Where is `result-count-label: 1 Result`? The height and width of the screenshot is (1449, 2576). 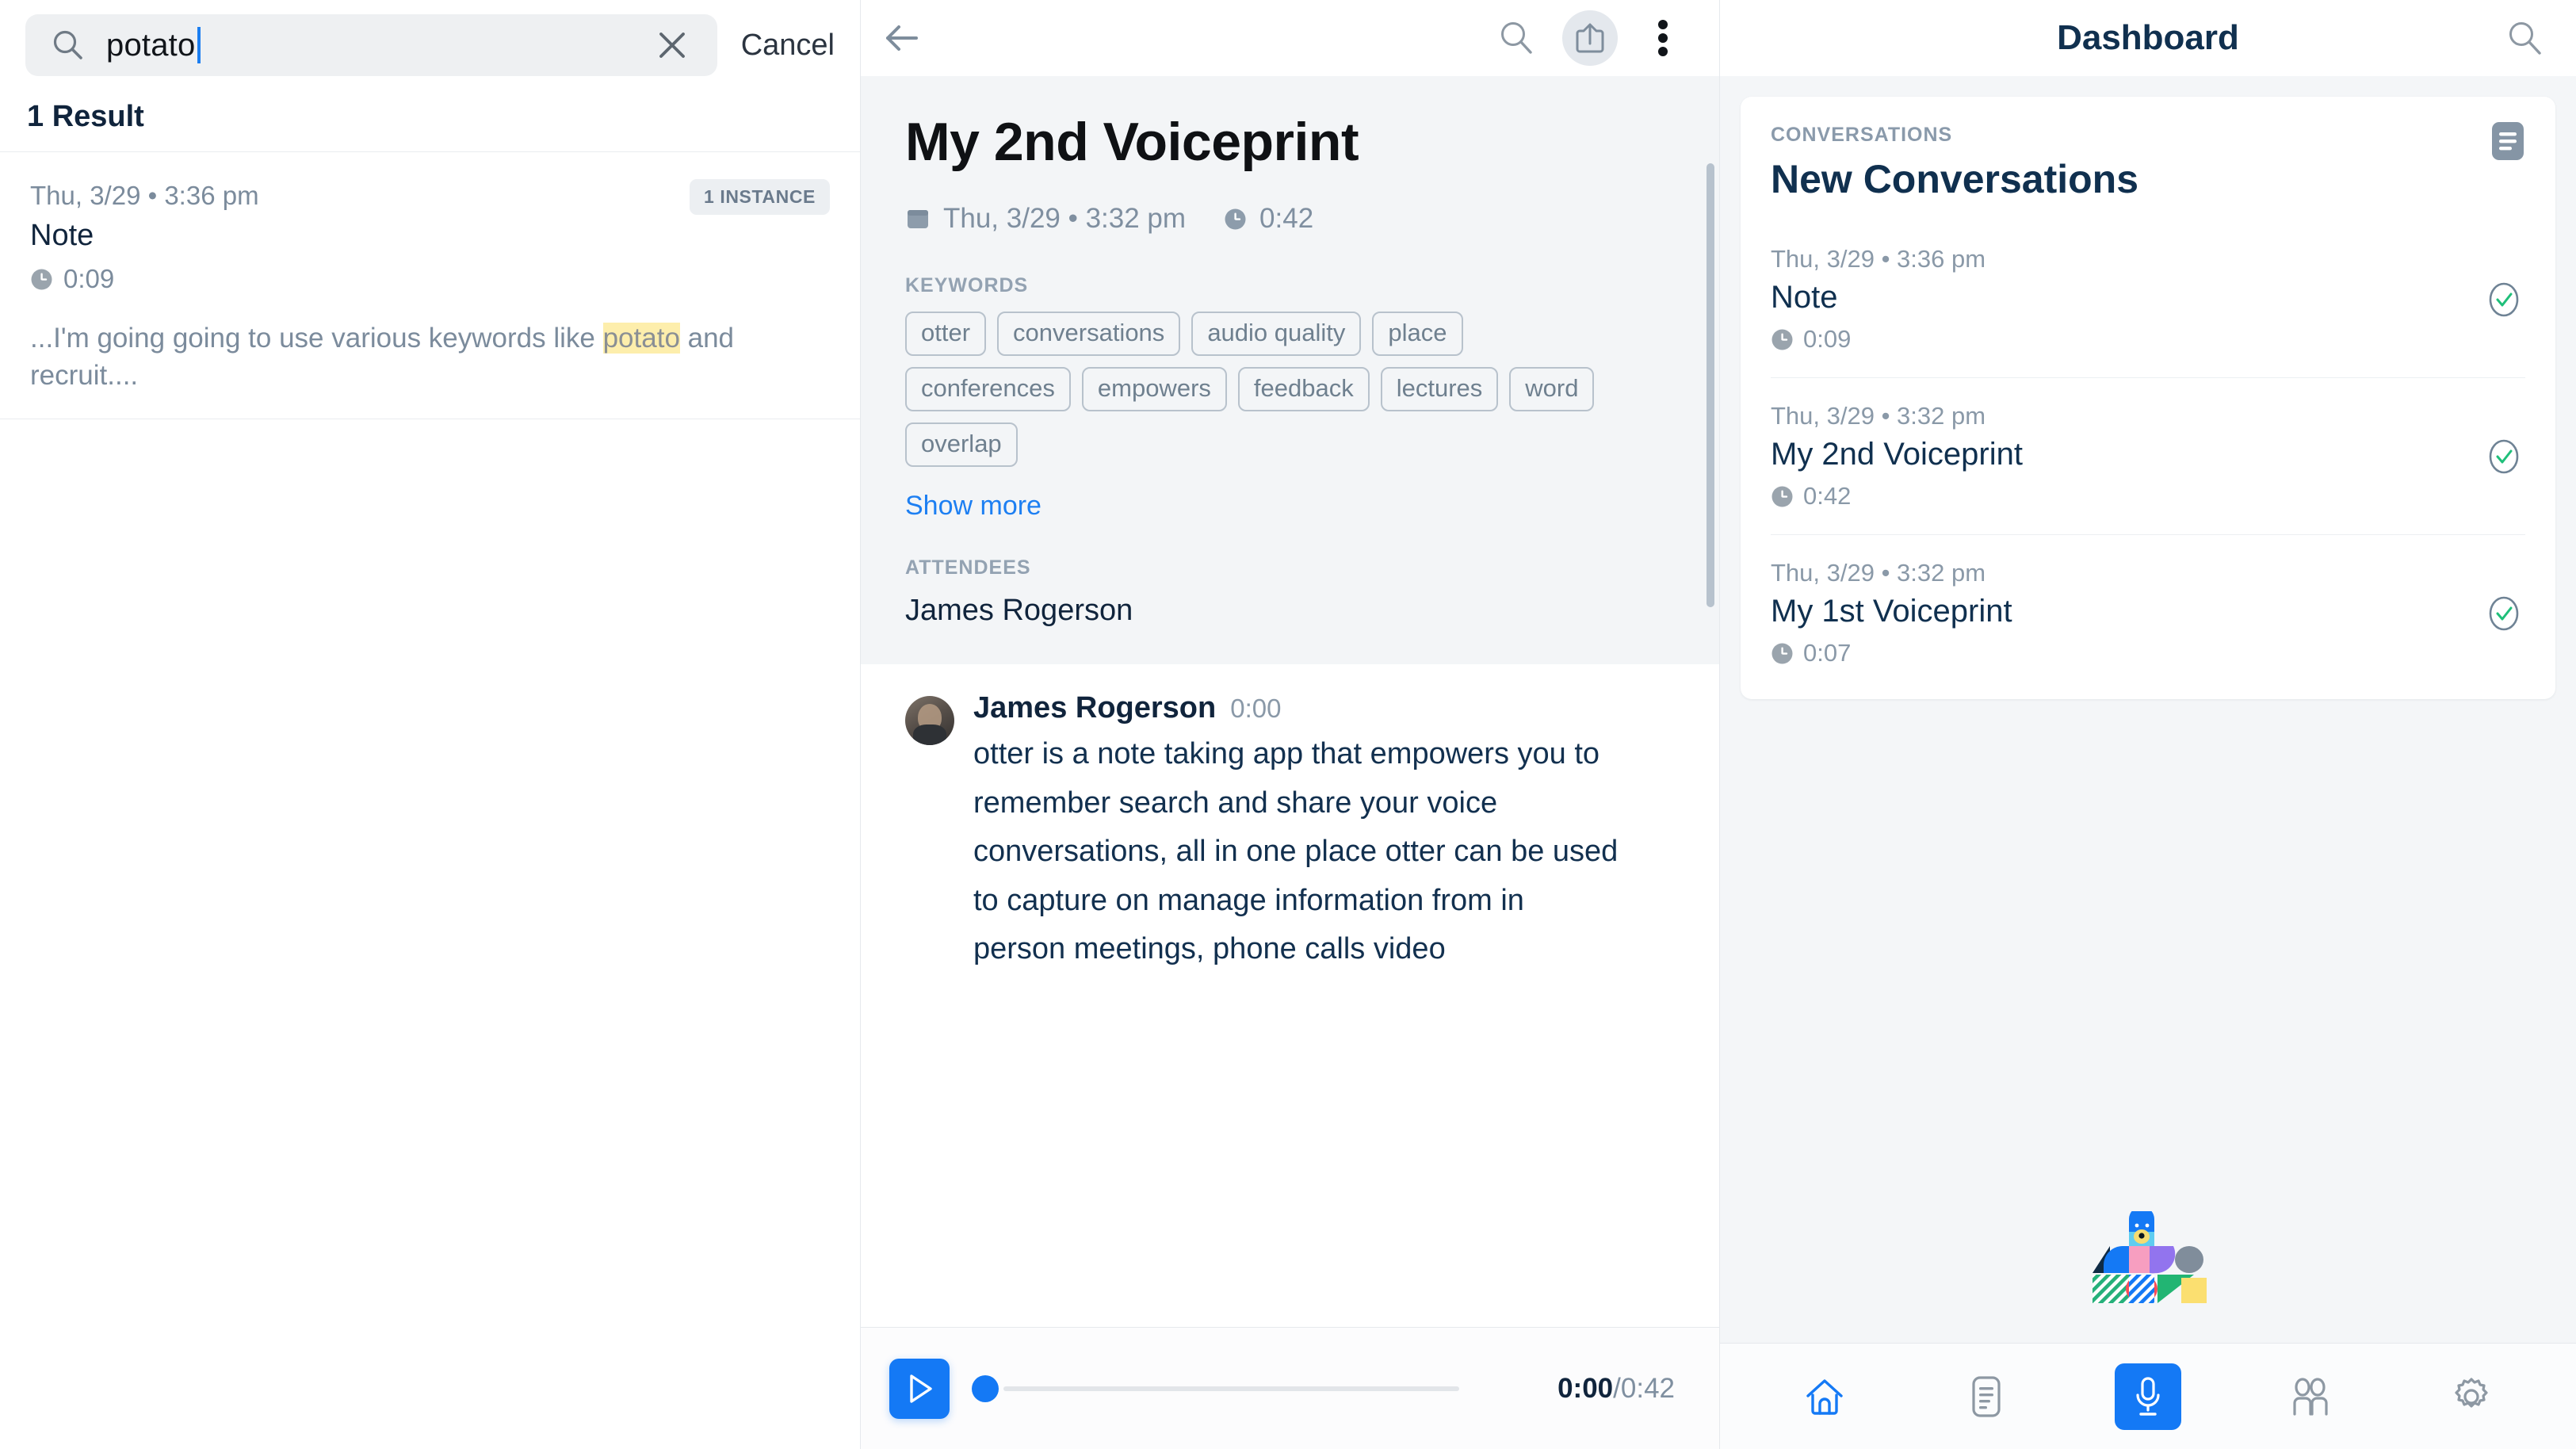
result-count-label: 1 Result is located at coordinates (430, 120).